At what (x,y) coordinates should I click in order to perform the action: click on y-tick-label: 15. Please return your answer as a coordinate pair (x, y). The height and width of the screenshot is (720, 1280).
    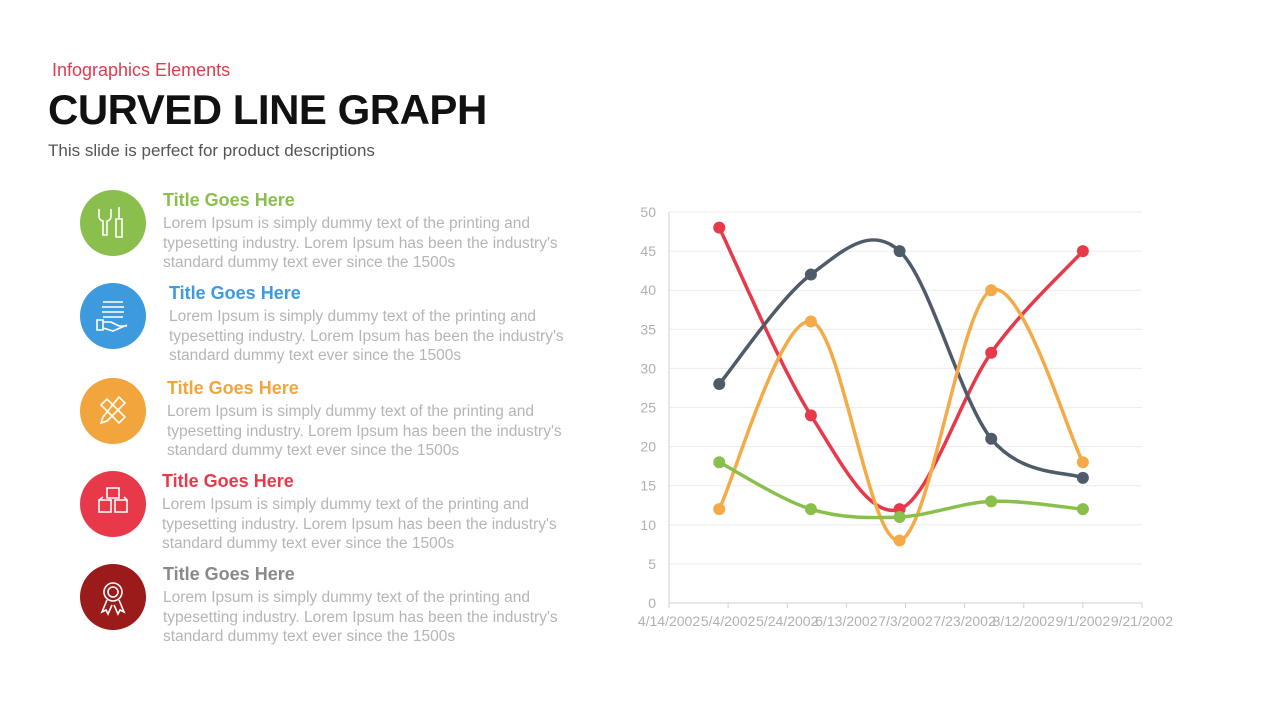
    Looking at the image, I should click on (648, 486).